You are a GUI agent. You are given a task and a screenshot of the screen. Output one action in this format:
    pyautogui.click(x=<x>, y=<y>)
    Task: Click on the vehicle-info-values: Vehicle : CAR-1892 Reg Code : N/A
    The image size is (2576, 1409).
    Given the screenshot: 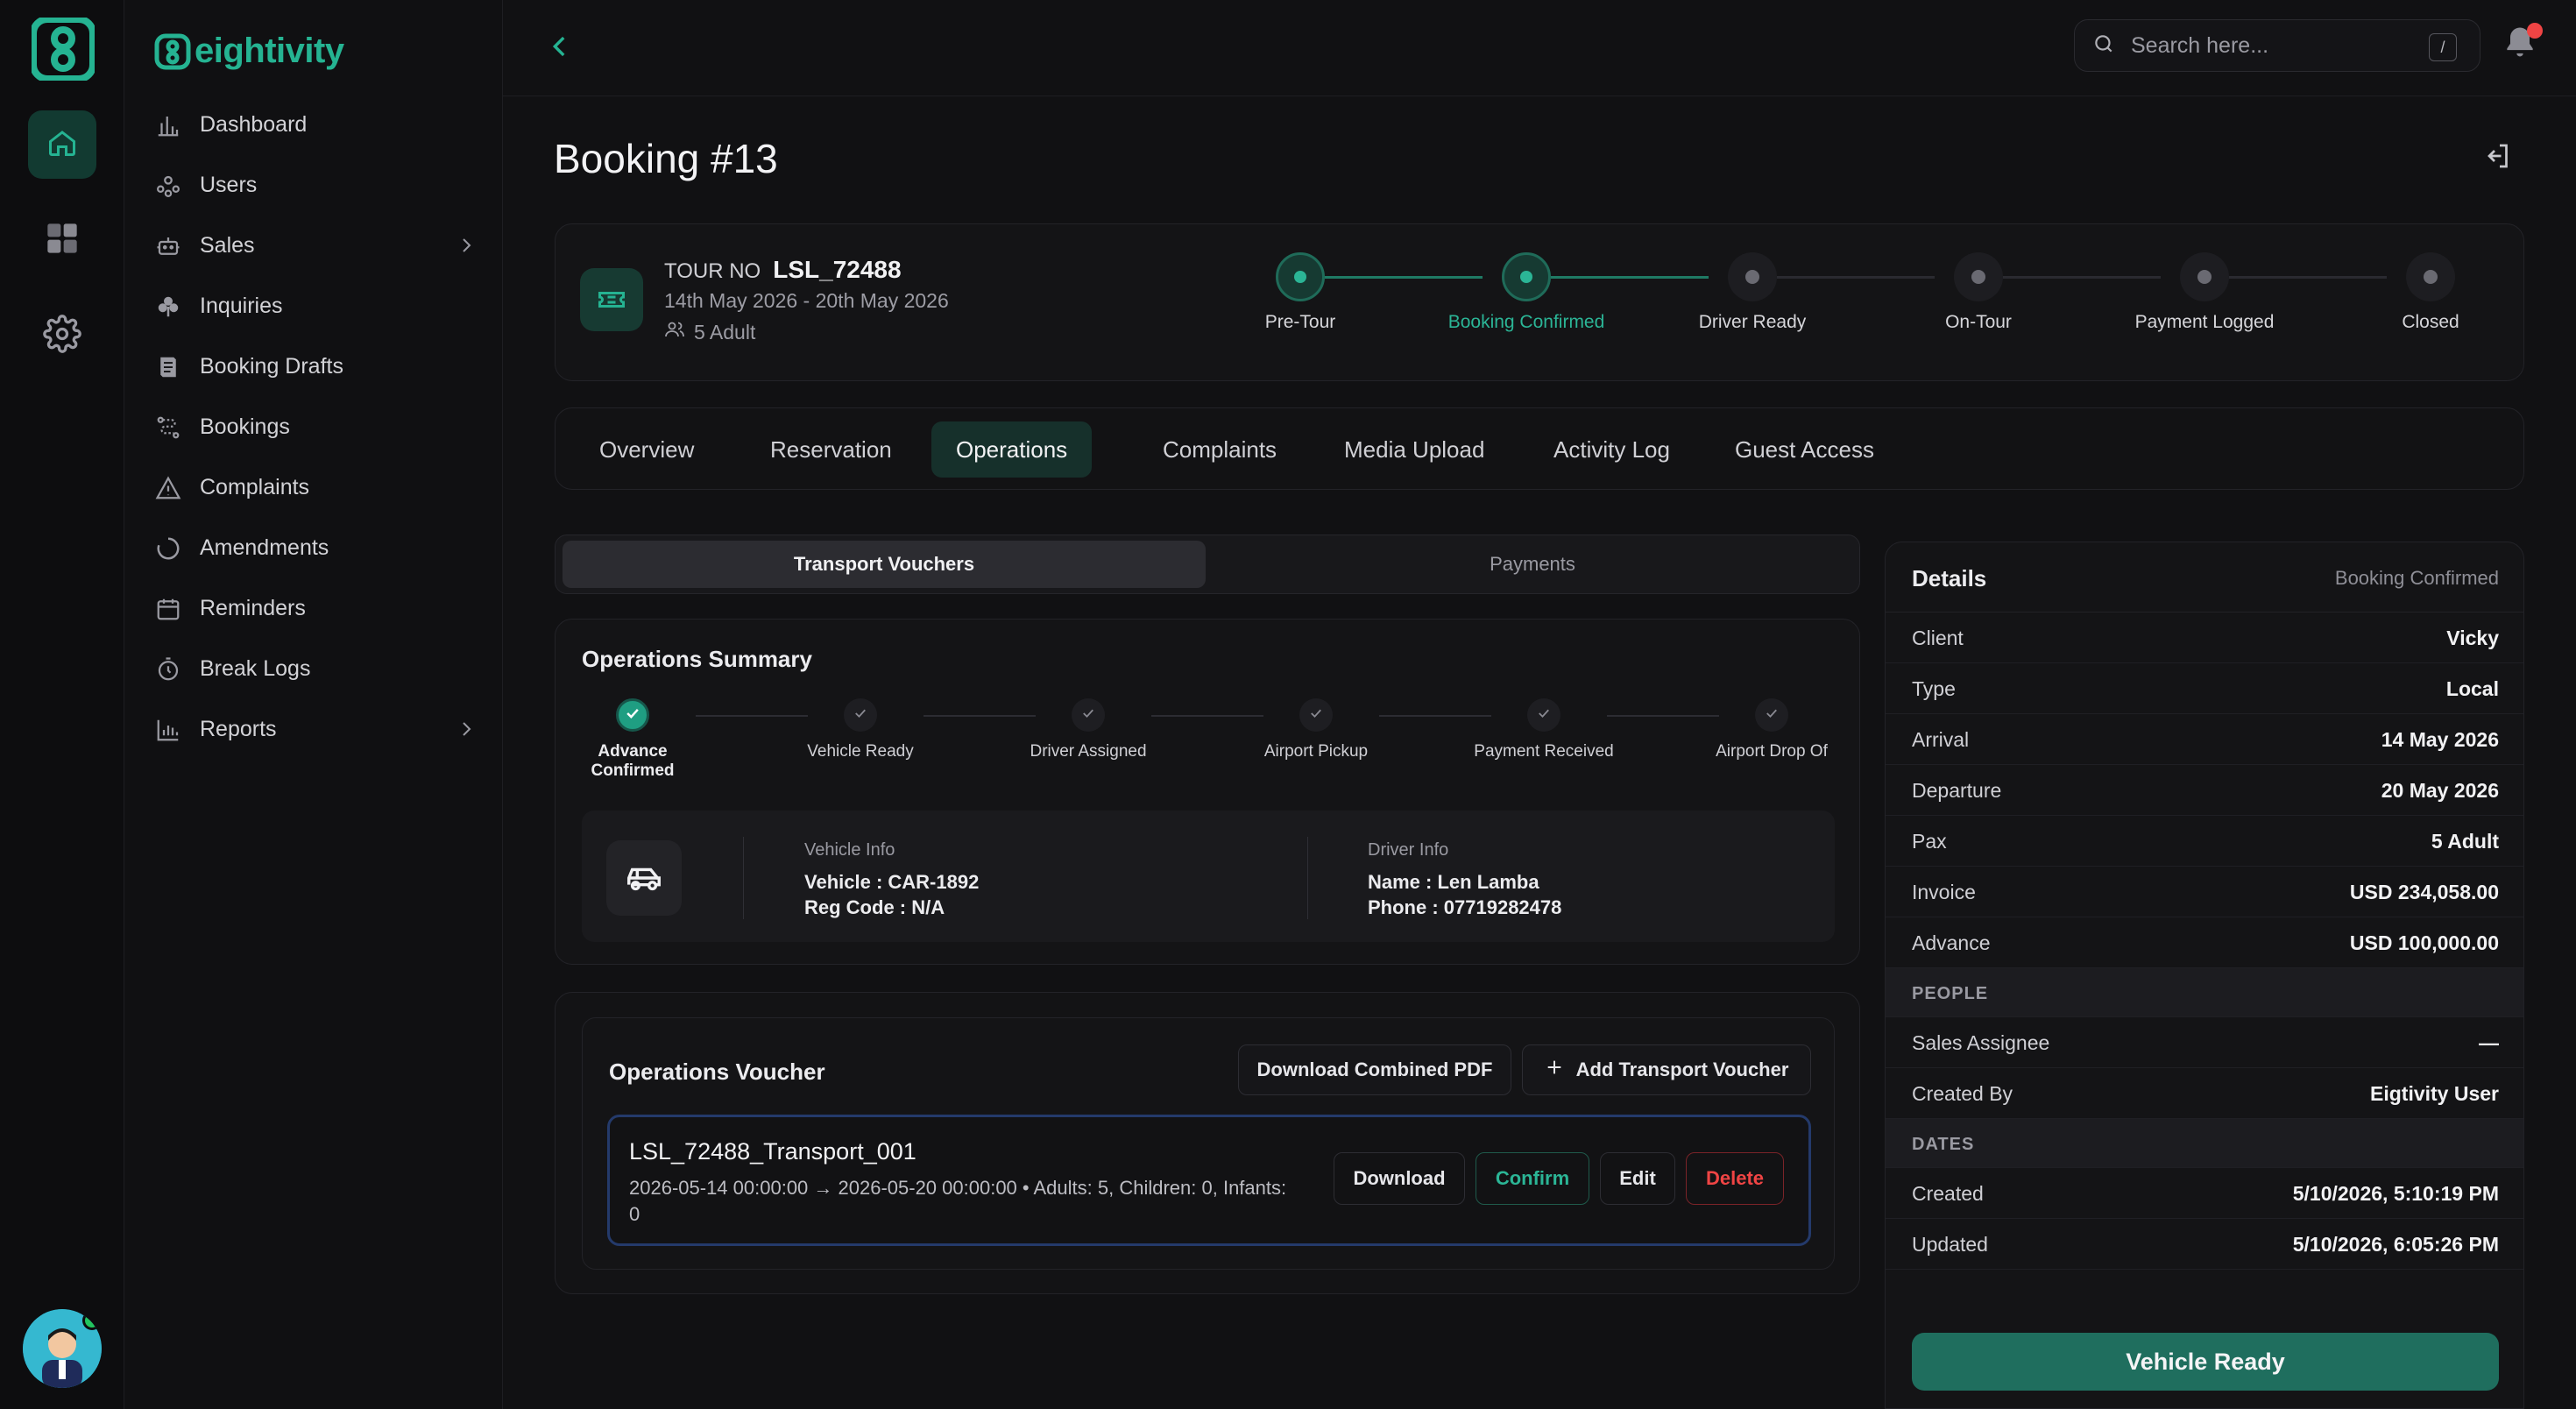 What is the action you would take?
    pyautogui.click(x=891, y=894)
    